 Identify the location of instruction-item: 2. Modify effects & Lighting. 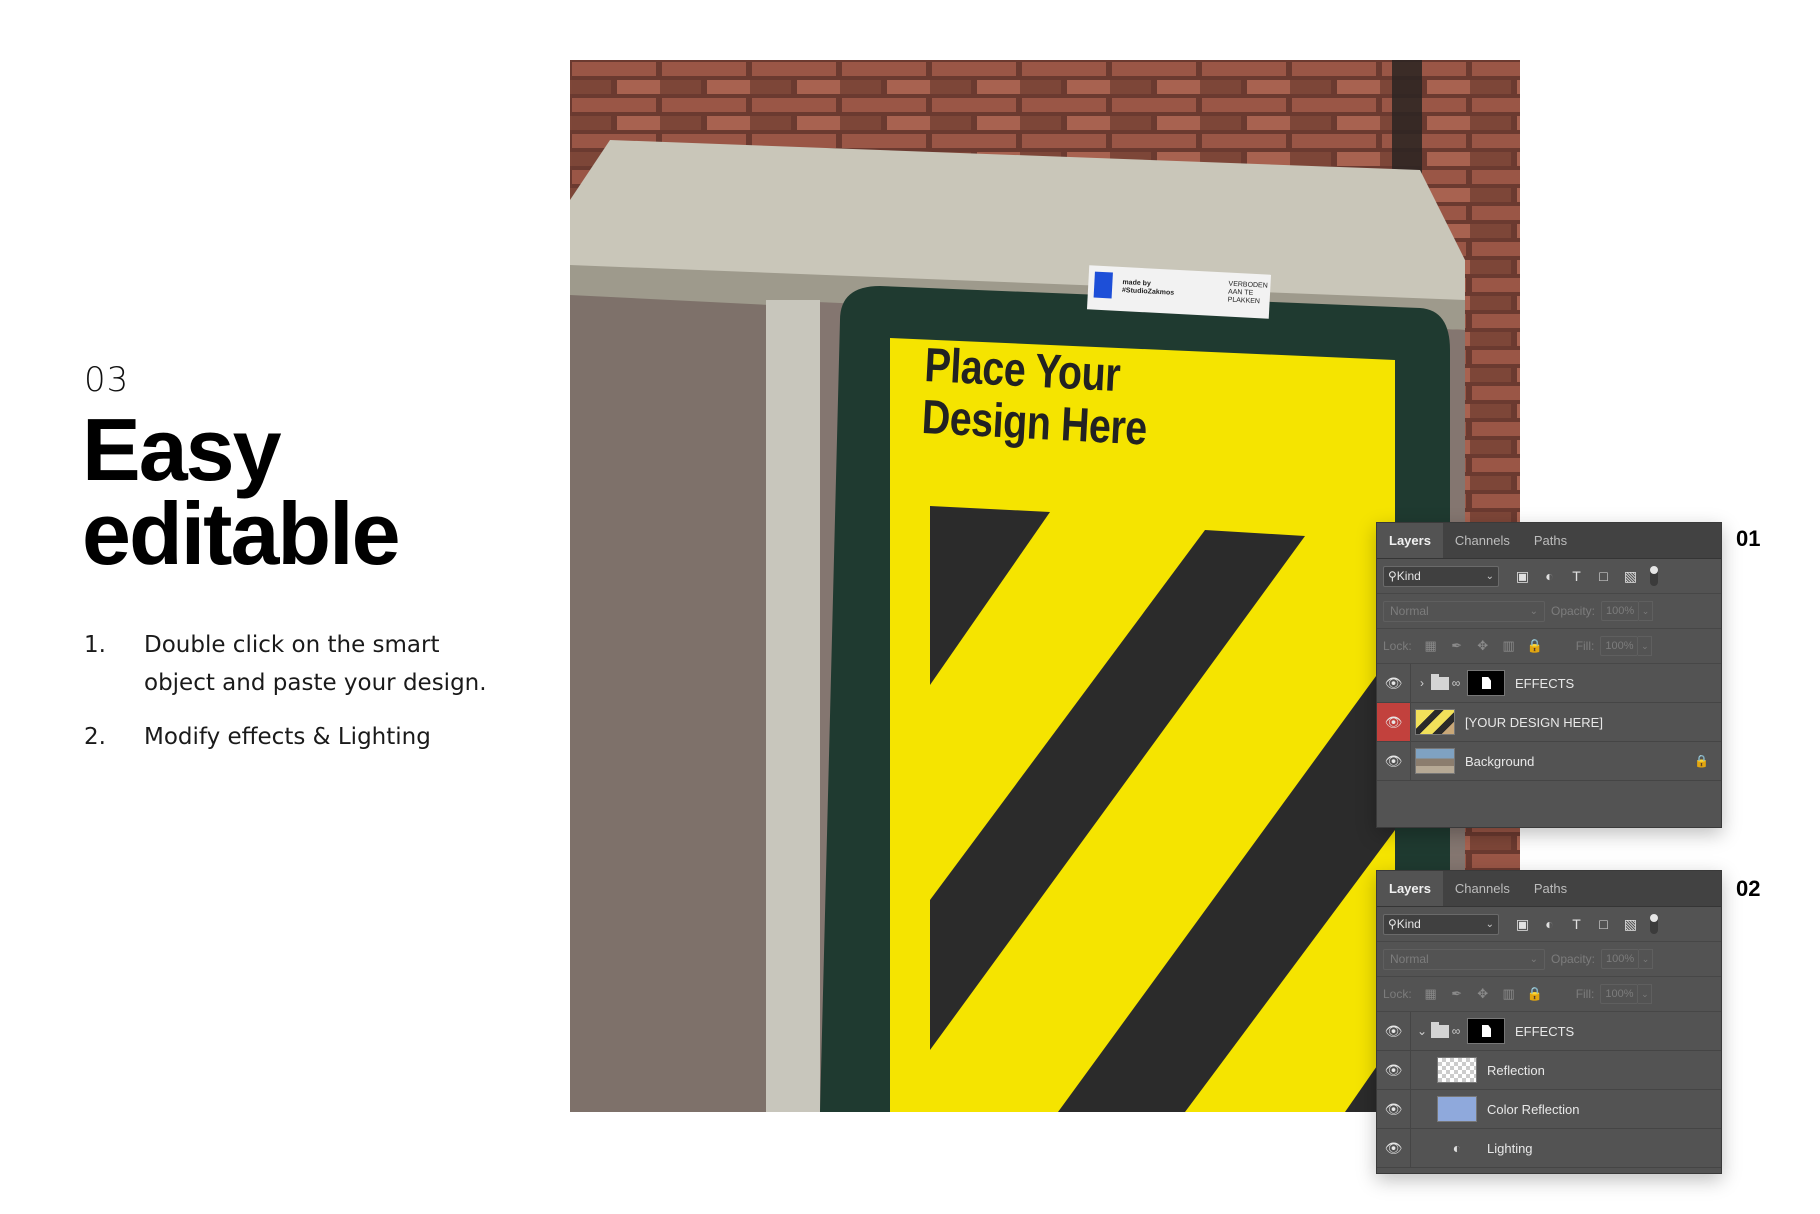
(294, 737).